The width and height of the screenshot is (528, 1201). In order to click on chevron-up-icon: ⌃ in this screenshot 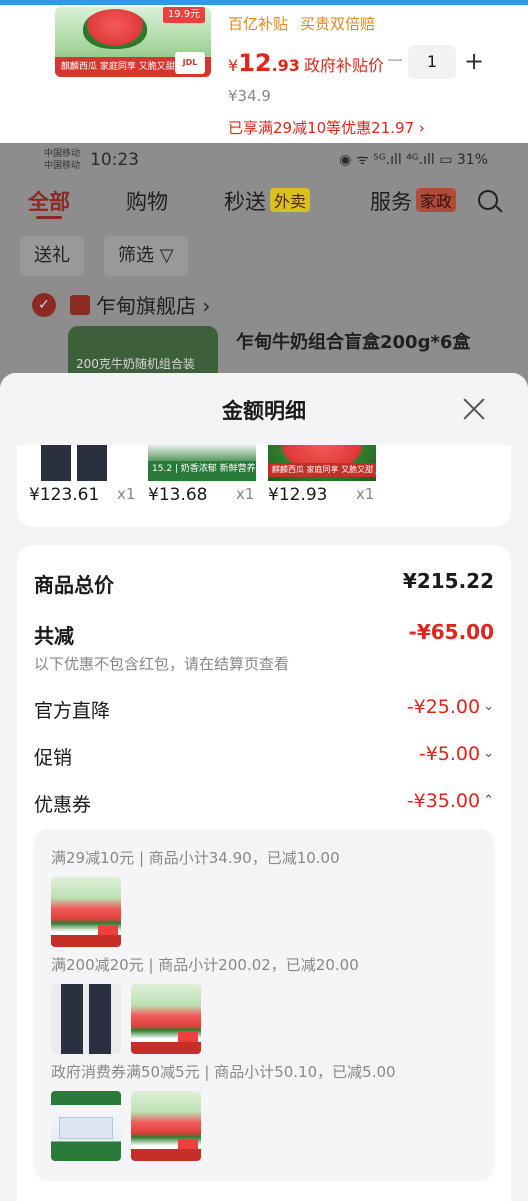, I will do `click(488, 800)`.